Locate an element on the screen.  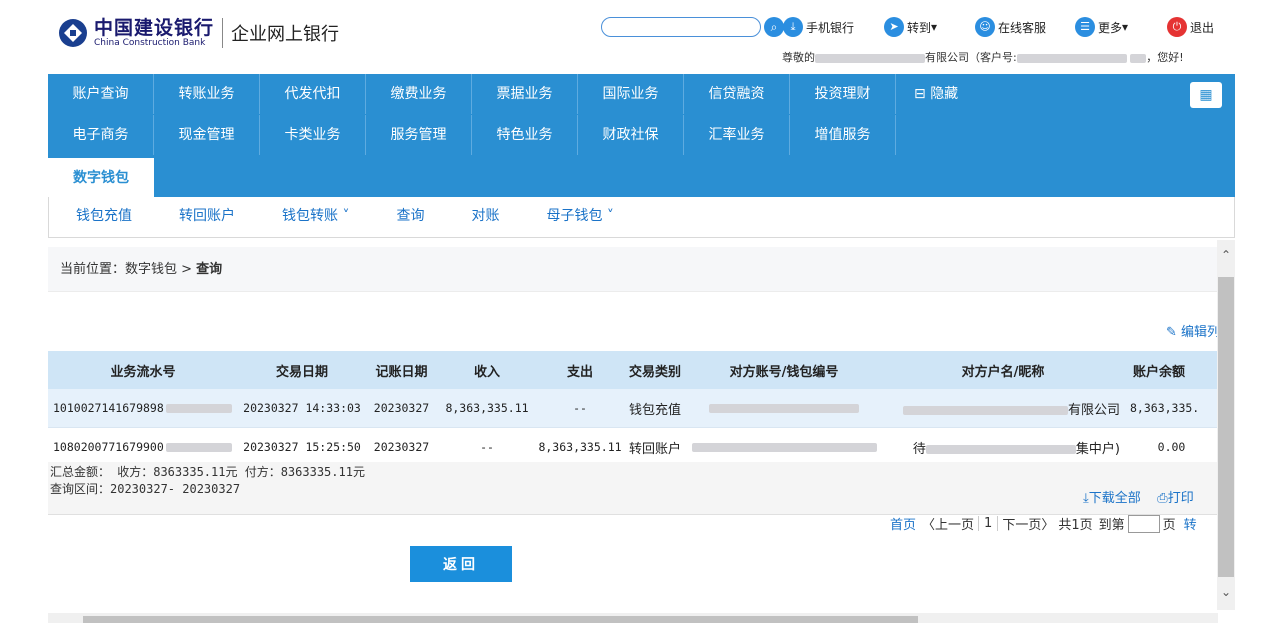
first-page-link: 首页 is located at coordinates (903, 523).